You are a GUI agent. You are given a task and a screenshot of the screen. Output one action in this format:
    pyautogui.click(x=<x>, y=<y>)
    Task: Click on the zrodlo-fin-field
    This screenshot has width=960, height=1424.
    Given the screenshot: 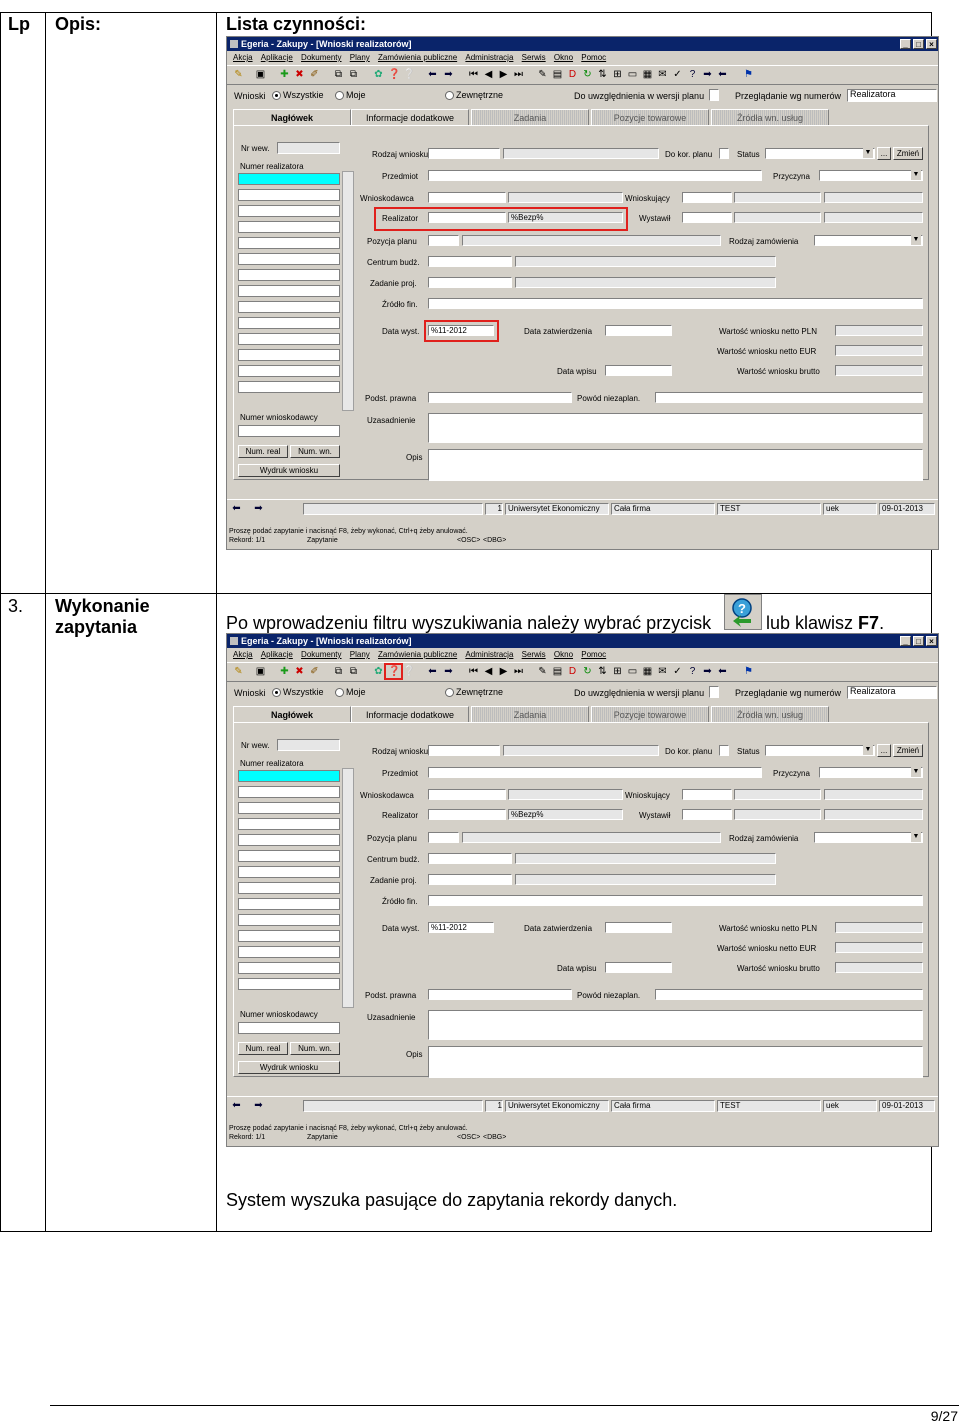 What is the action you would take?
    pyautogui.click(x=675, y=303)
    